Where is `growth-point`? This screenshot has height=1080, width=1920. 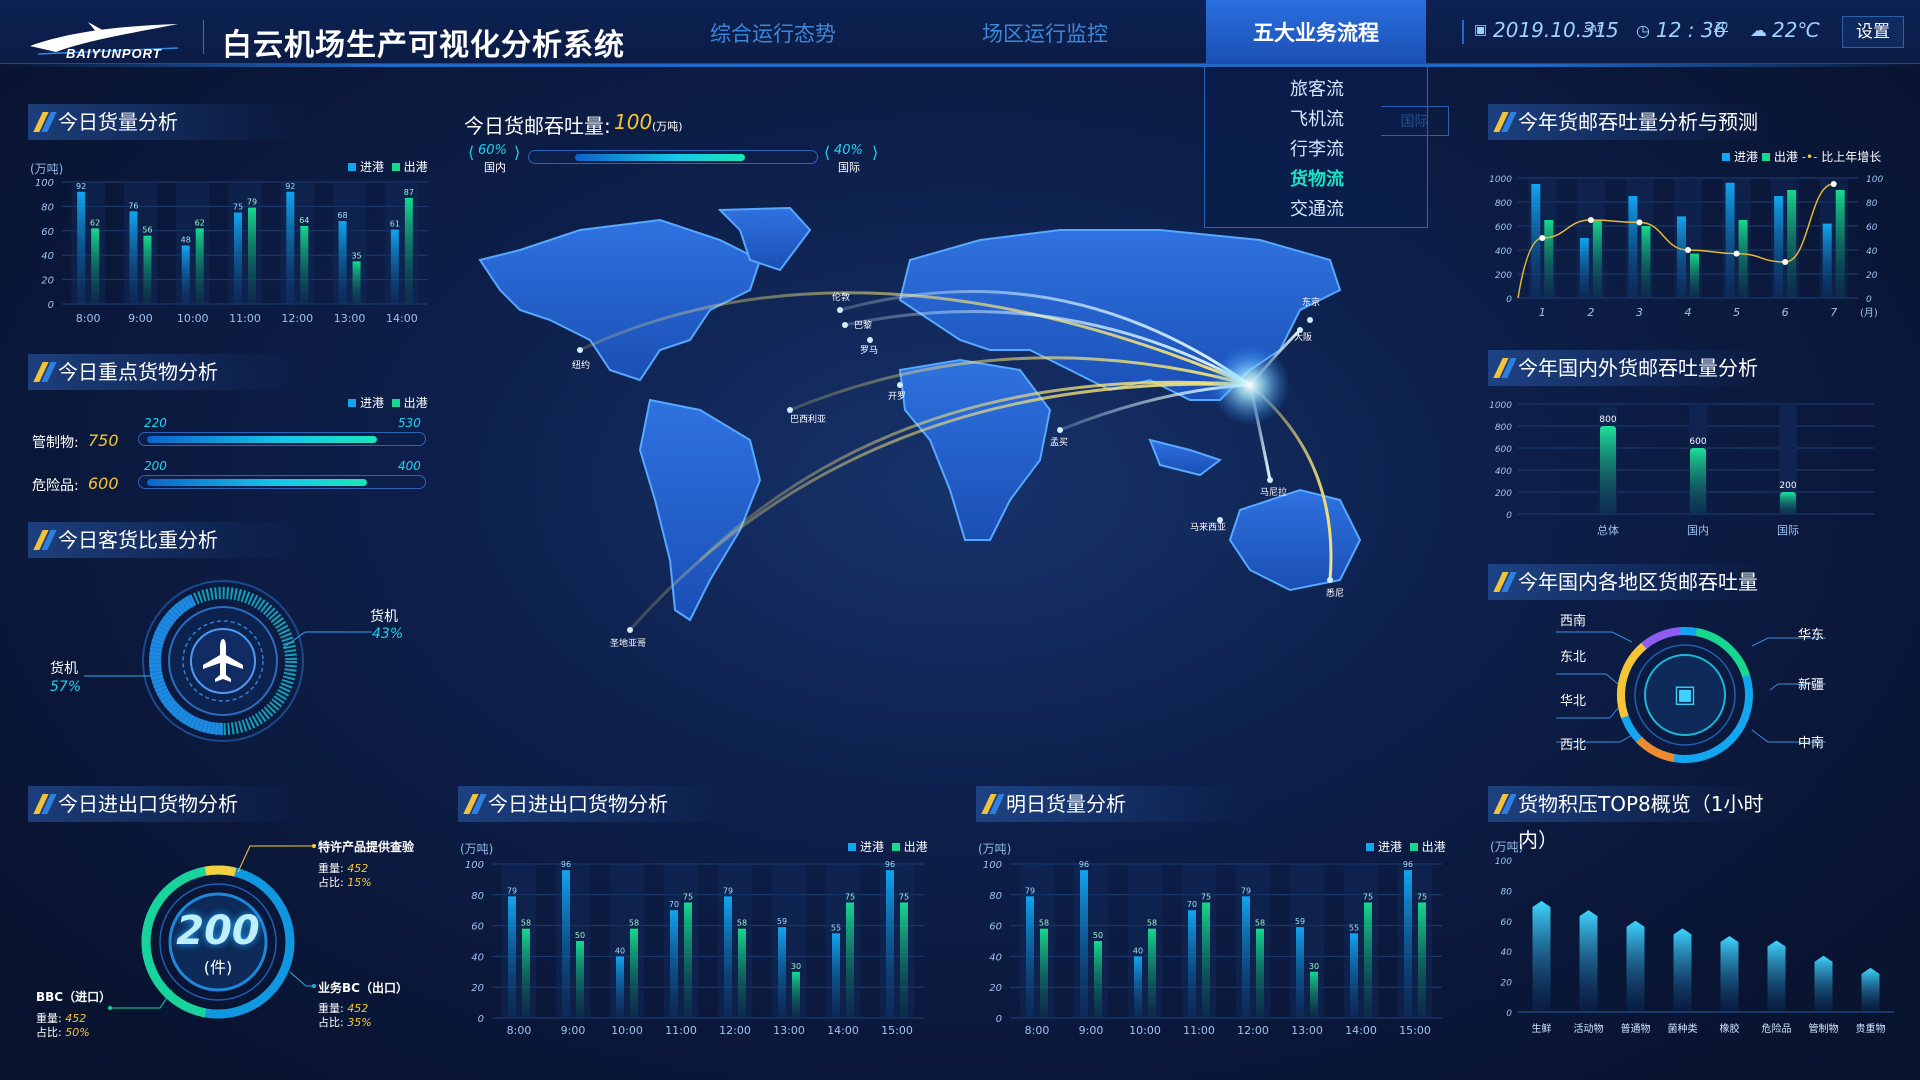 growth-point is located at coordinates (1639, 222).